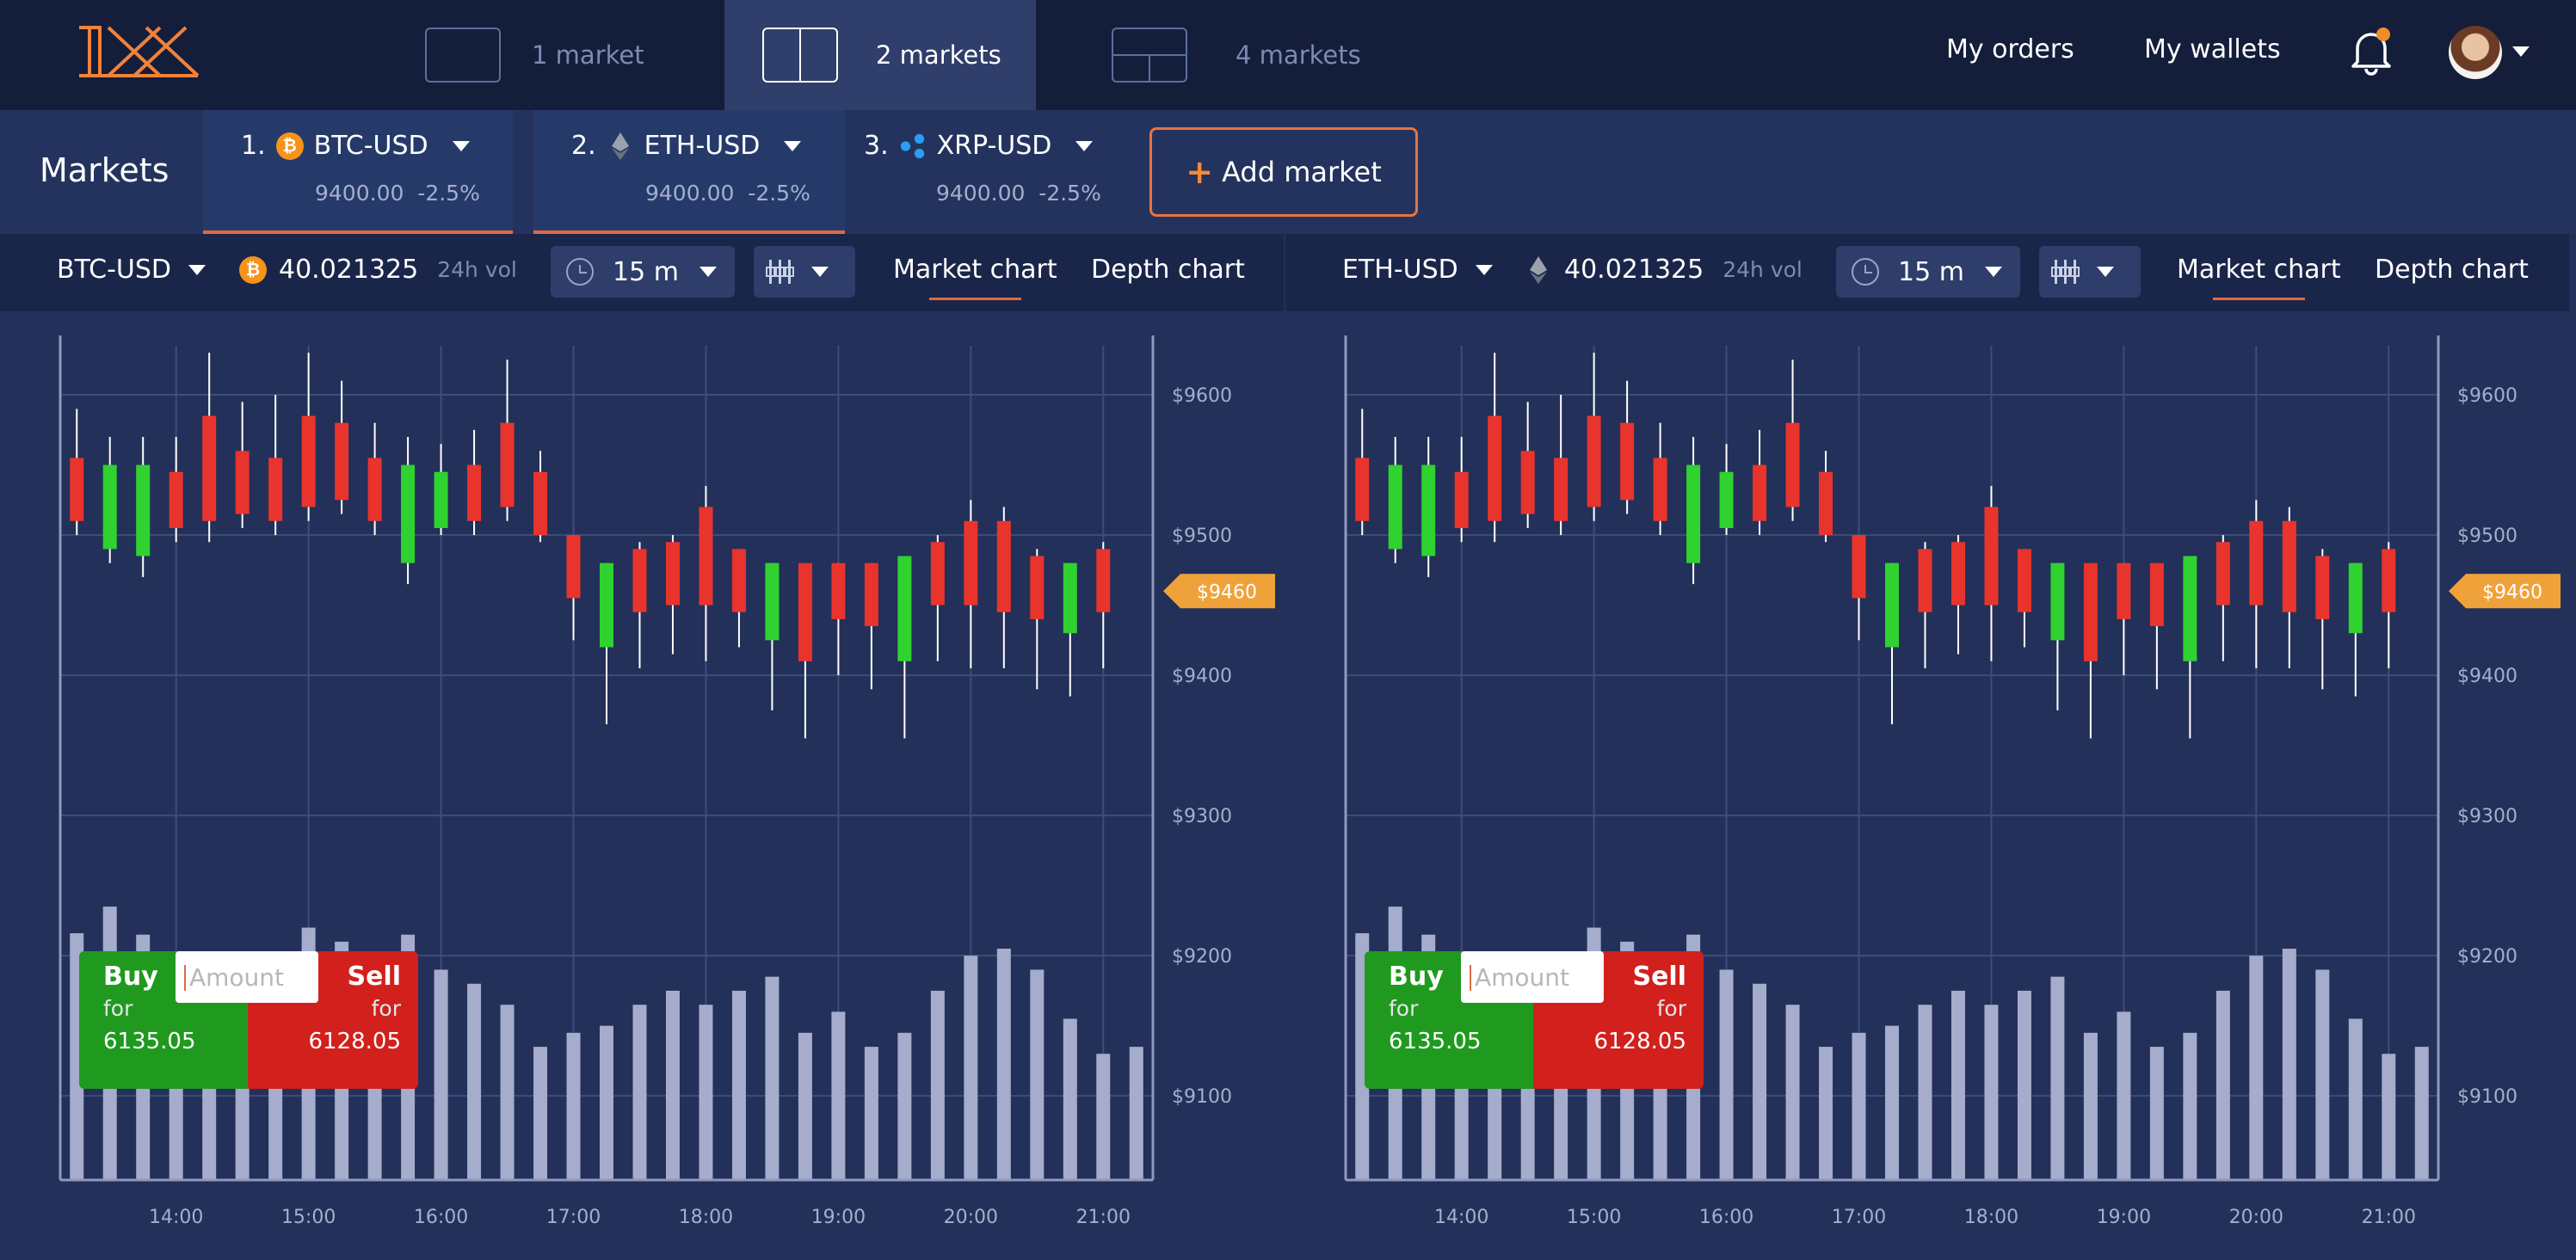 The height and width of the screenshot is (1260, 2576). Describe the element at coordinates (2010, 49) in the screenshot. I see `my-orders-link: My orders` at that location.